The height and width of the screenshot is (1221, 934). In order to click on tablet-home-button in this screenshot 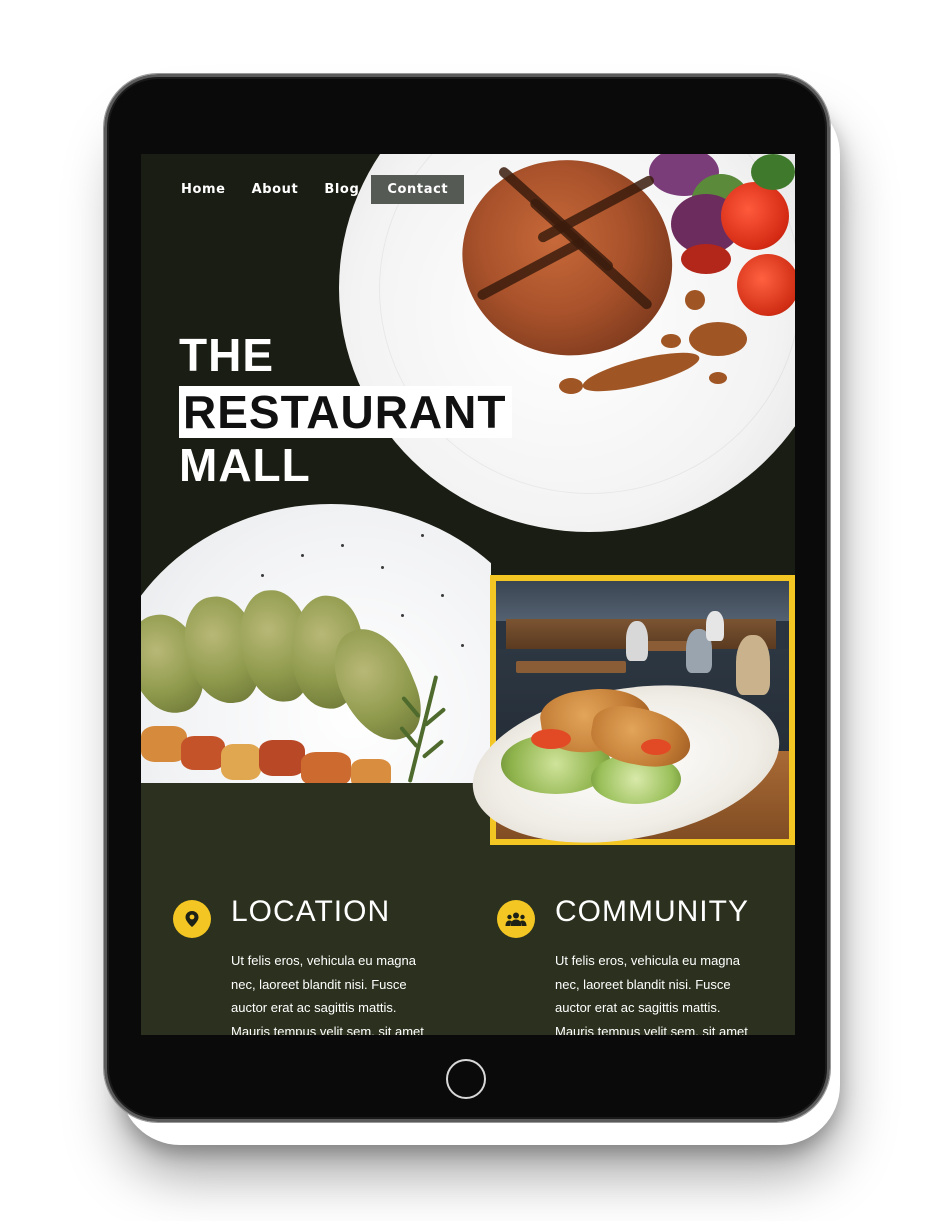, I will do `click(466, 1079)`.